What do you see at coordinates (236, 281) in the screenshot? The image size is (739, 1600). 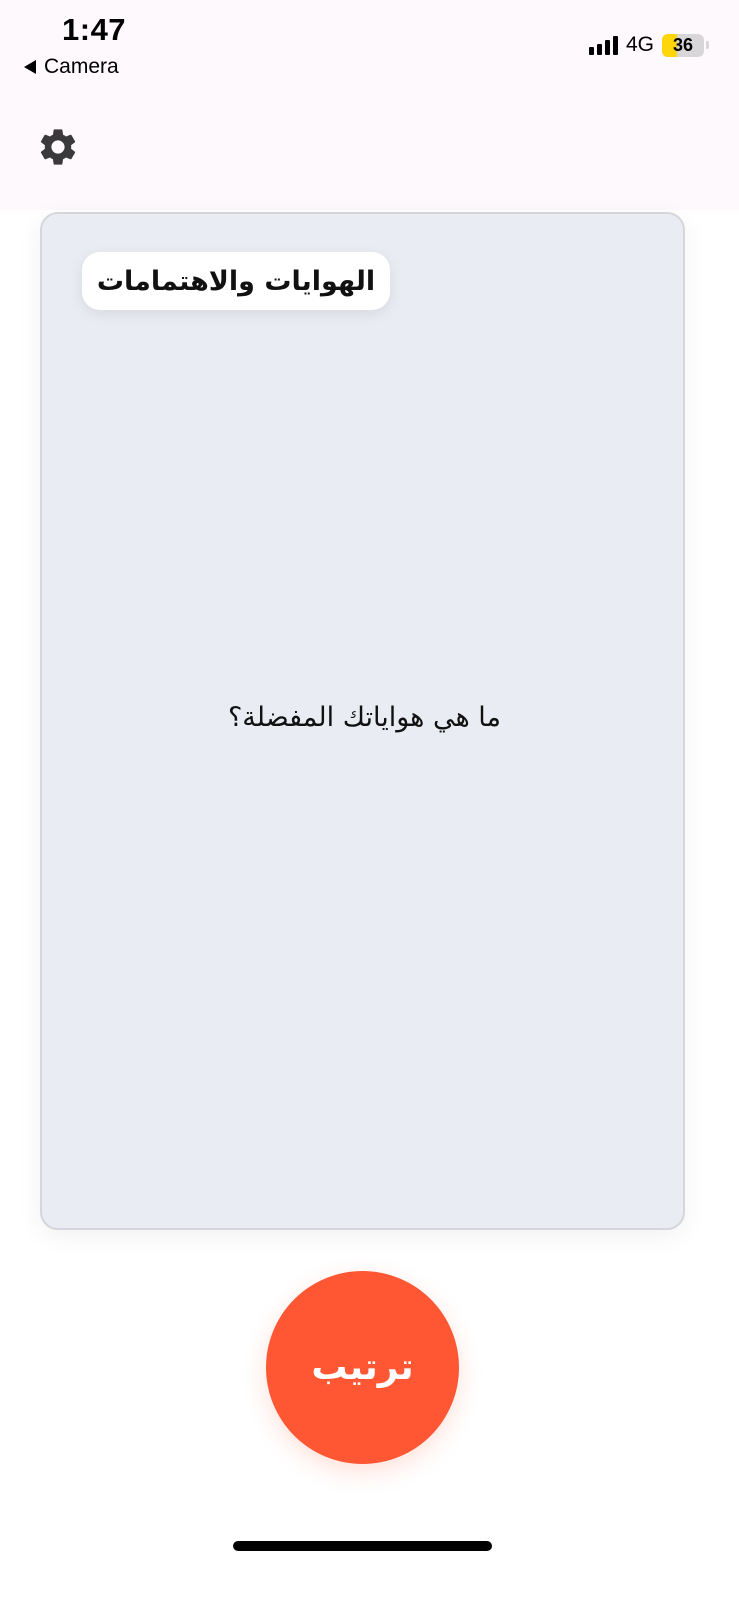 I see `category-badge: الهوايات والاهتمامات` at bounding box center [236, 281].